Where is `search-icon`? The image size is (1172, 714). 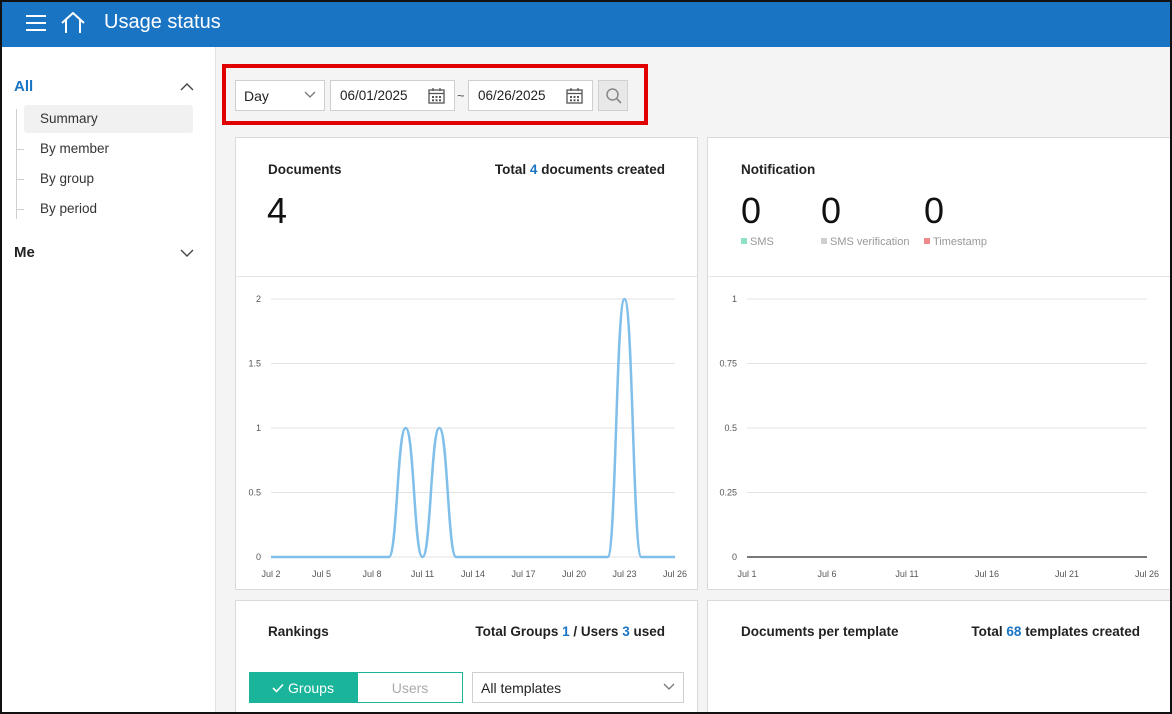
search-icon is located at coordinates (614, 96).